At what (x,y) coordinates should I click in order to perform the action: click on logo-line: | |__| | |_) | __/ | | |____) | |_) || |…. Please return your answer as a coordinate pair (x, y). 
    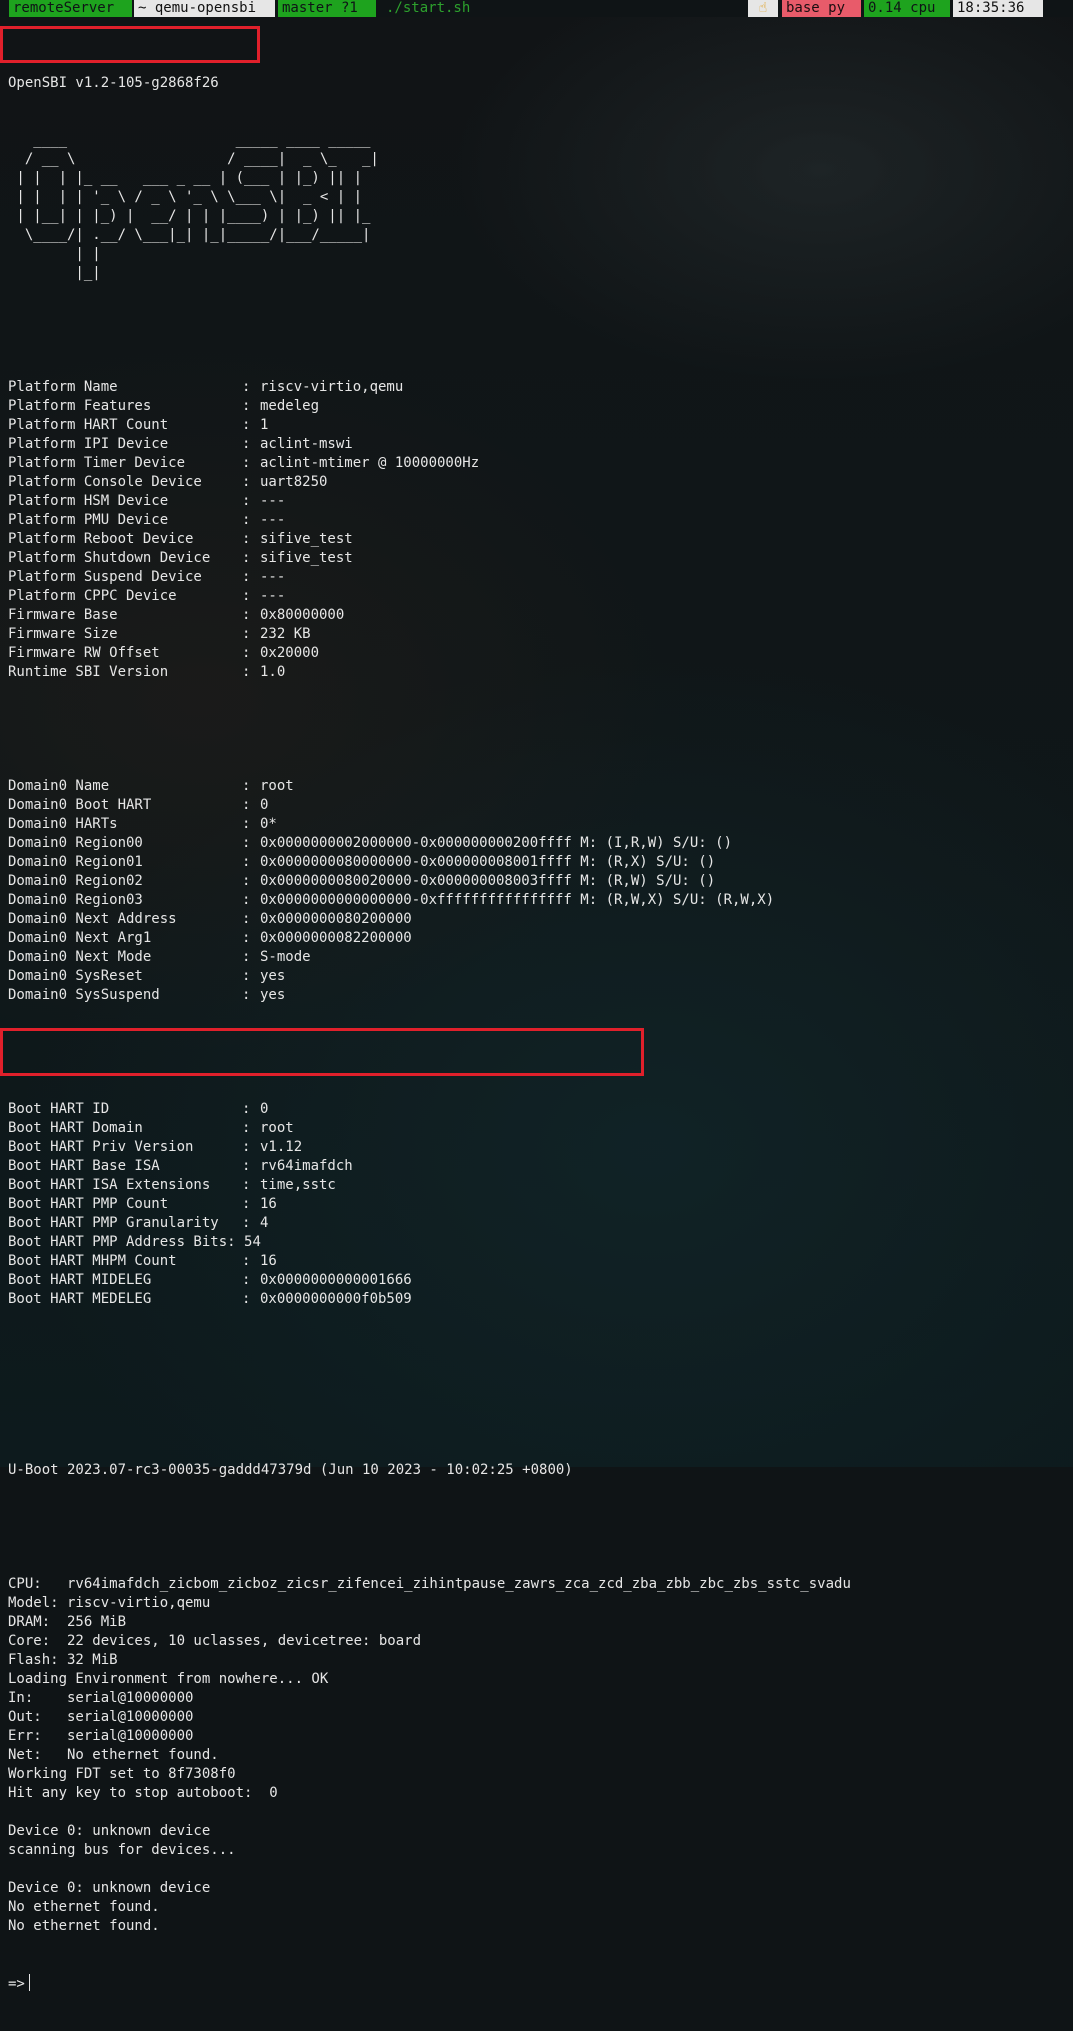
    Looking at the image, I should click on (189, 216).